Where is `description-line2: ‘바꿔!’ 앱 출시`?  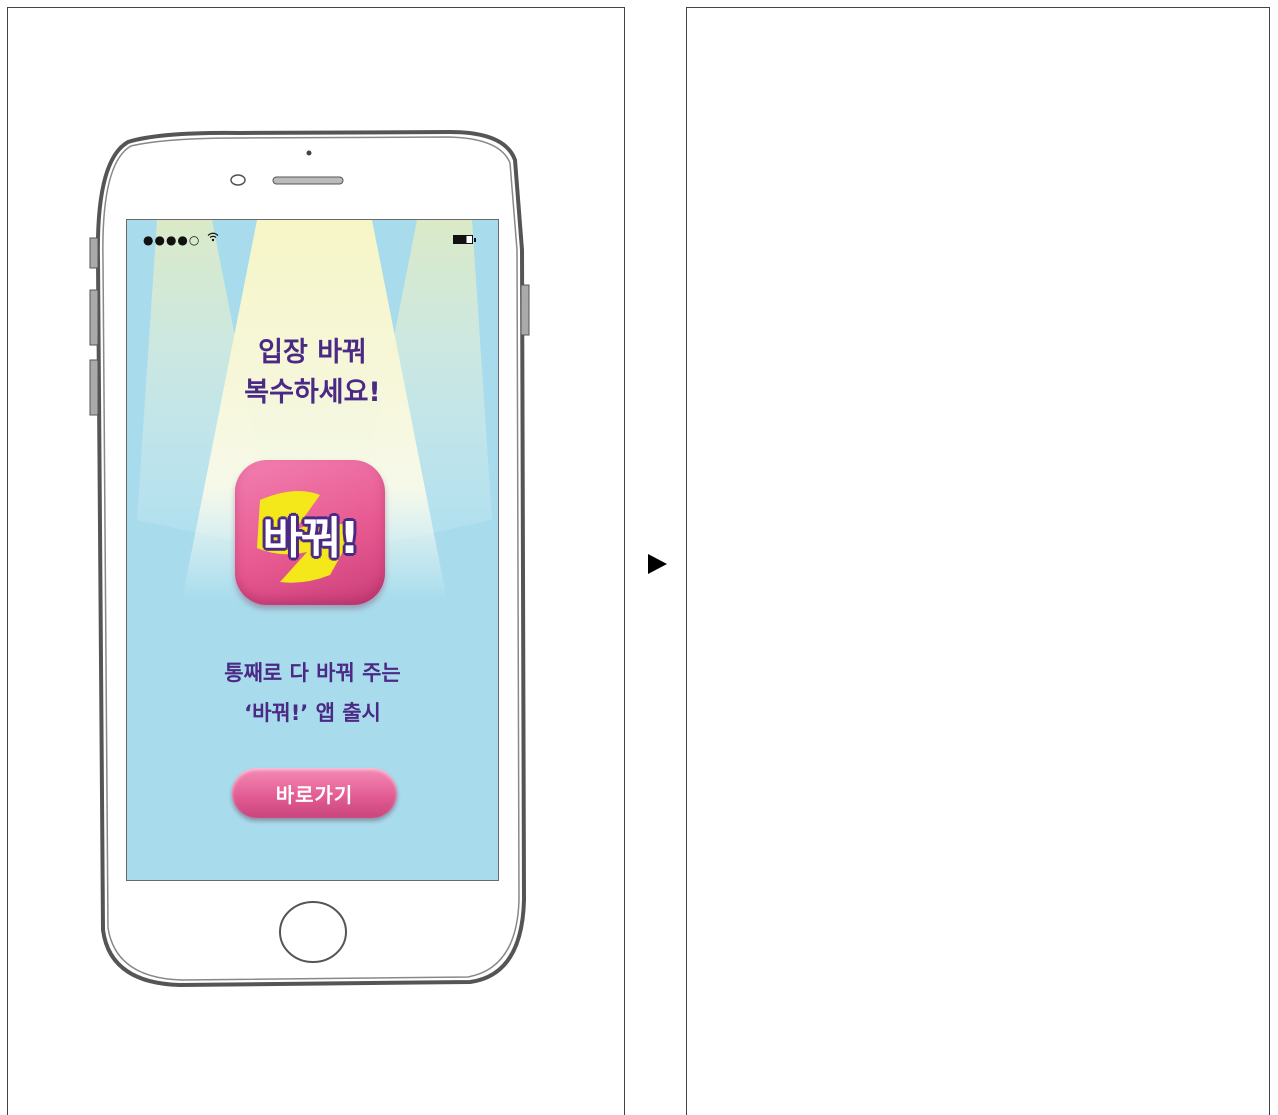 description-line2: ‘바꿔!’ 앱 출시 is located at coordinates (312, 713).